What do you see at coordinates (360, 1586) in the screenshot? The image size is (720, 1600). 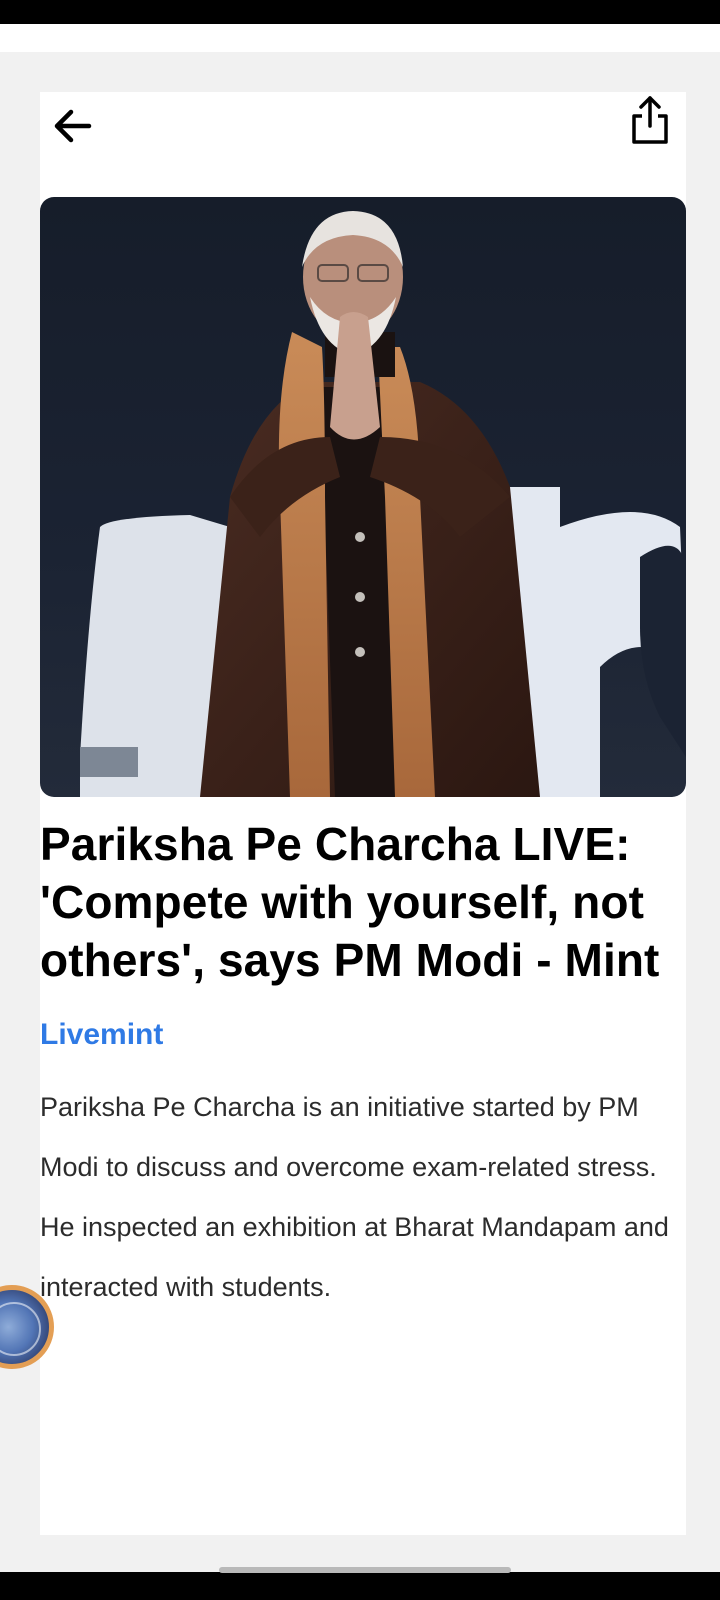 I see `navigation-bar` at bounding box center [360, 1586].